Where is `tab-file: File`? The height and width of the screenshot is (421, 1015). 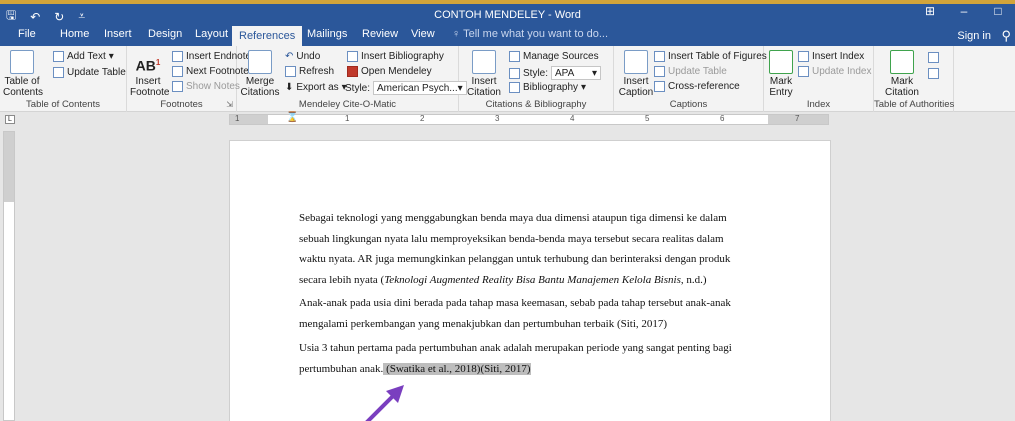 tab-file: File is located at coordinates (27, 34).